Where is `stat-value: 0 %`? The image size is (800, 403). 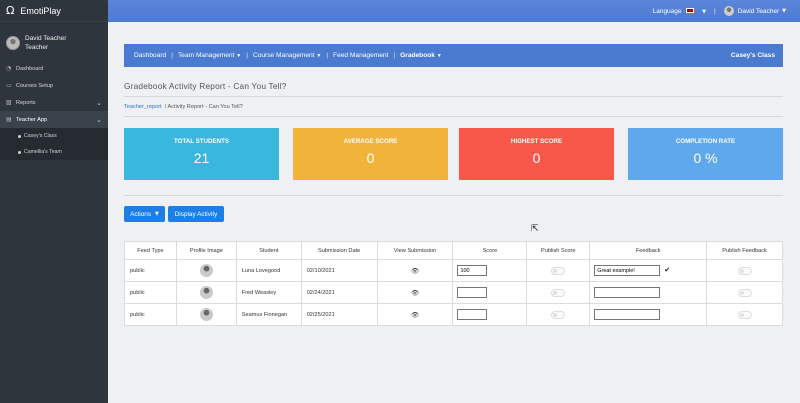 stat-value: 0 % is located at coordinates (705, 158).